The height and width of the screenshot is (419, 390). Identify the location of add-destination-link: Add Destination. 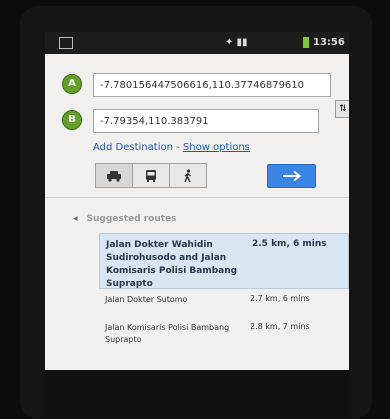
(133, 147).